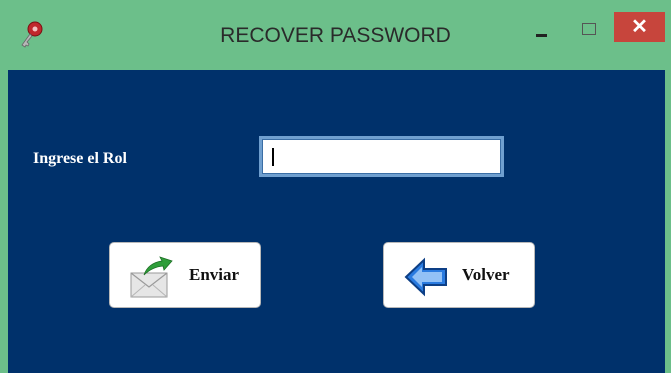 This screenshot has height=373, width=671. I want to click on minimize-button, so click(541, 31).